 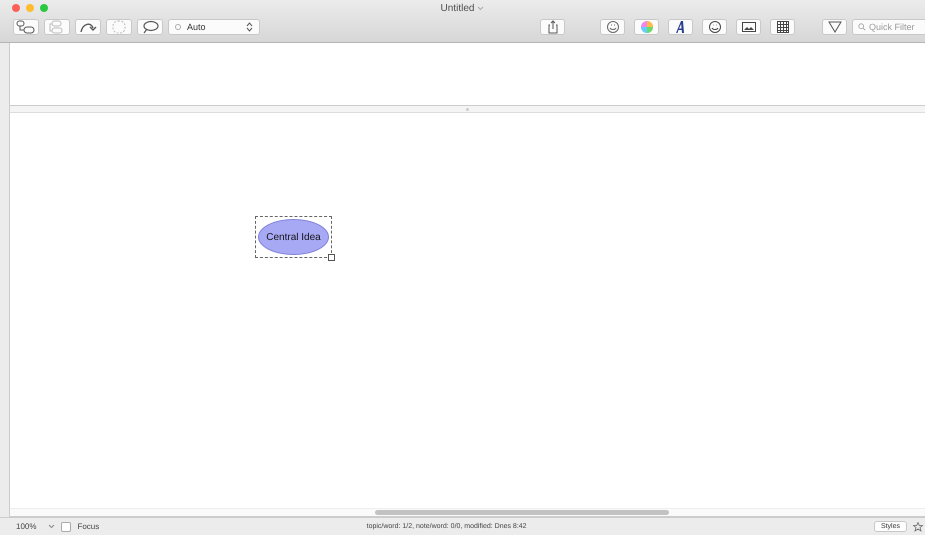 What do you see at coordinates (918, 527) in the screenshot?
I see `star-icon` at bounding box center [918, 527].